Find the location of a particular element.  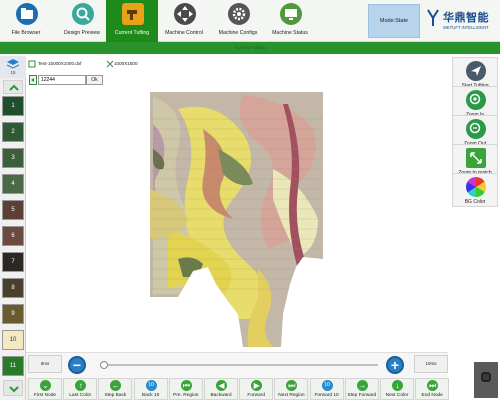

first-node-button: ⌄ First Node is located at coordinates (45, 389).